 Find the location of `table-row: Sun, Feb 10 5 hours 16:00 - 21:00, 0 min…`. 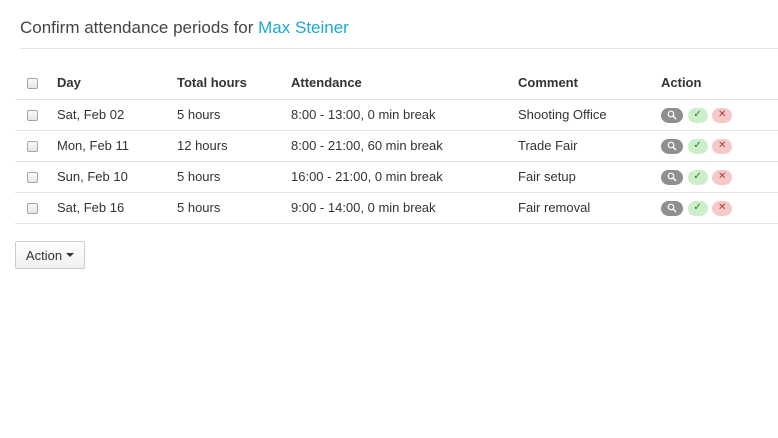

table-row: Sun, Feb 10 5 hours 16:00 - 21:00, 0 min… is located at coordinates (396, 177).